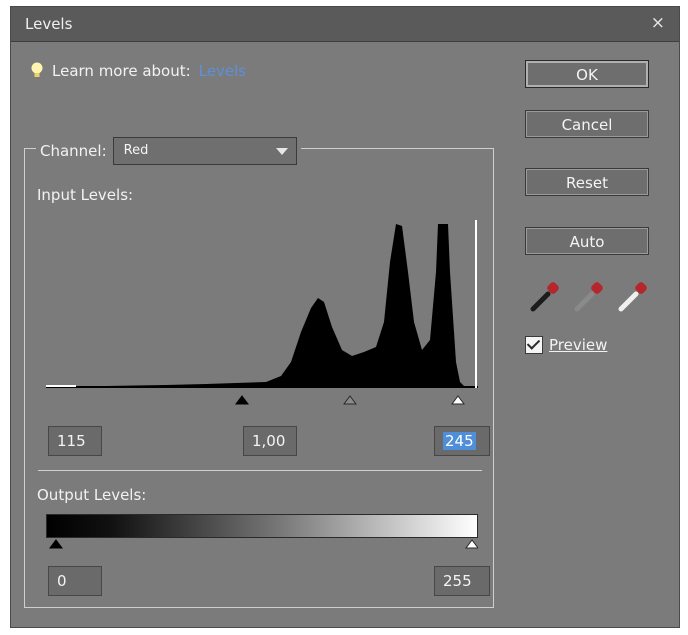 This screenshot has width=688, height=635. Describe the element at coordinates (471, 544) in the screenshot. I see `white-output-slider-icon` at that location.